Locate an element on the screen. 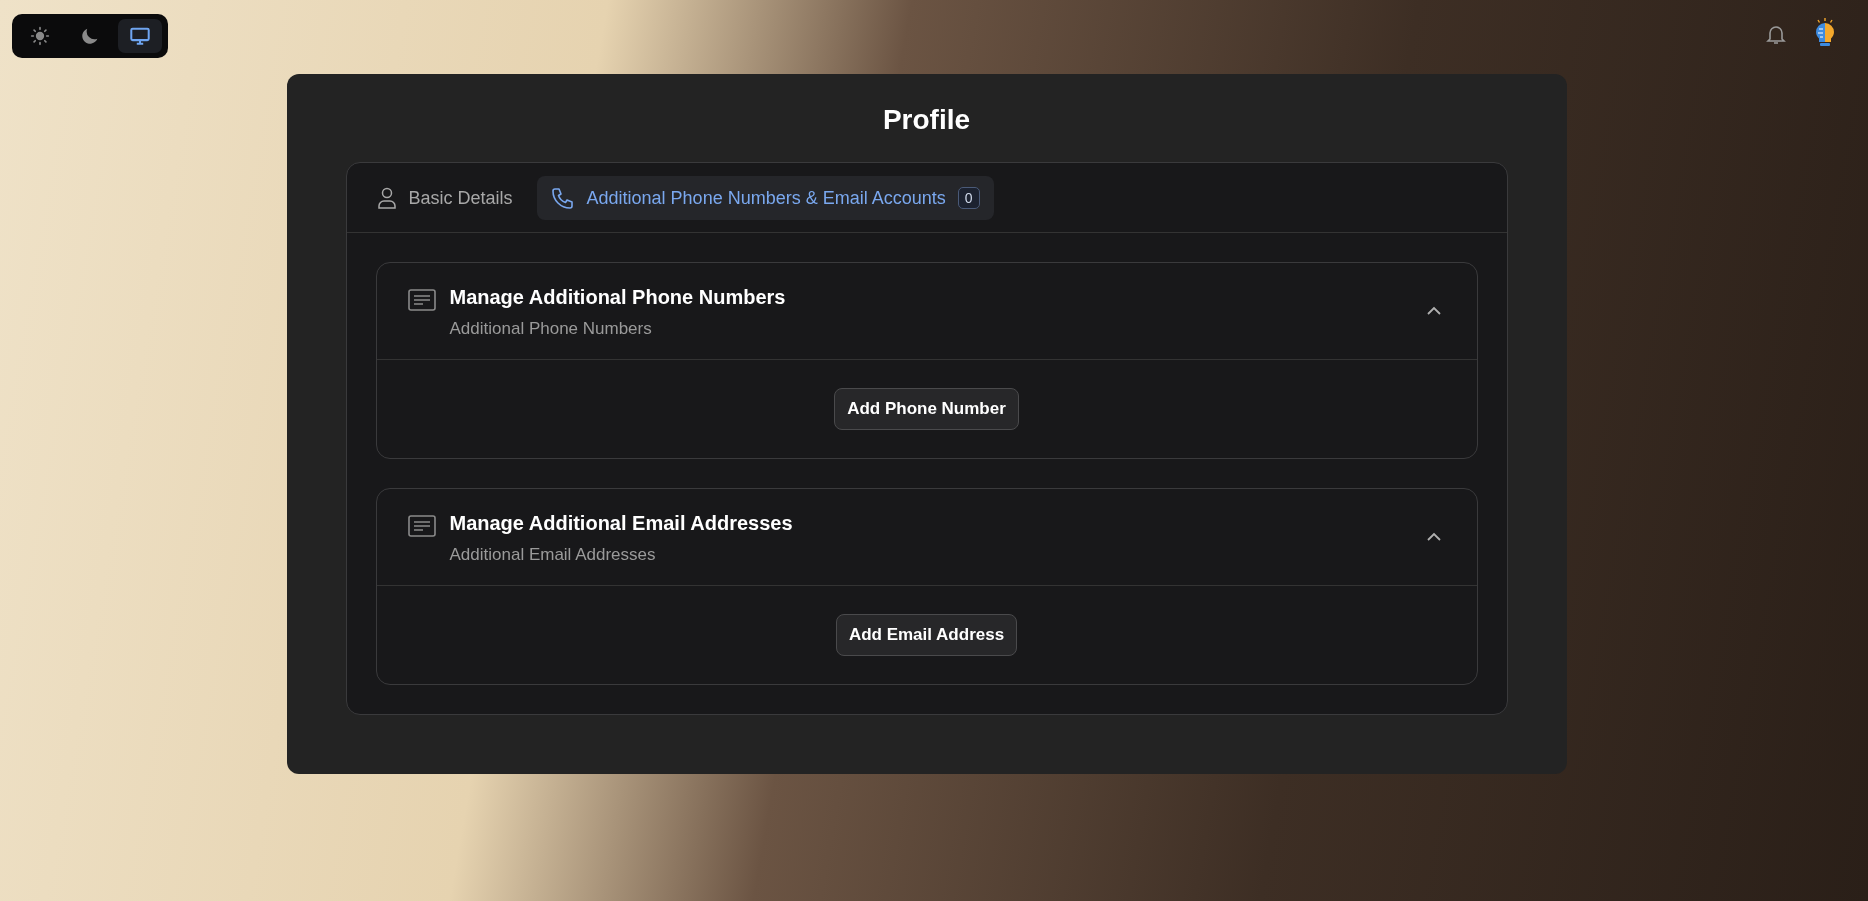 The image size is (1868, 901). section-subtitle: Additional Phone Numbers is located at coordinates (551, 329).